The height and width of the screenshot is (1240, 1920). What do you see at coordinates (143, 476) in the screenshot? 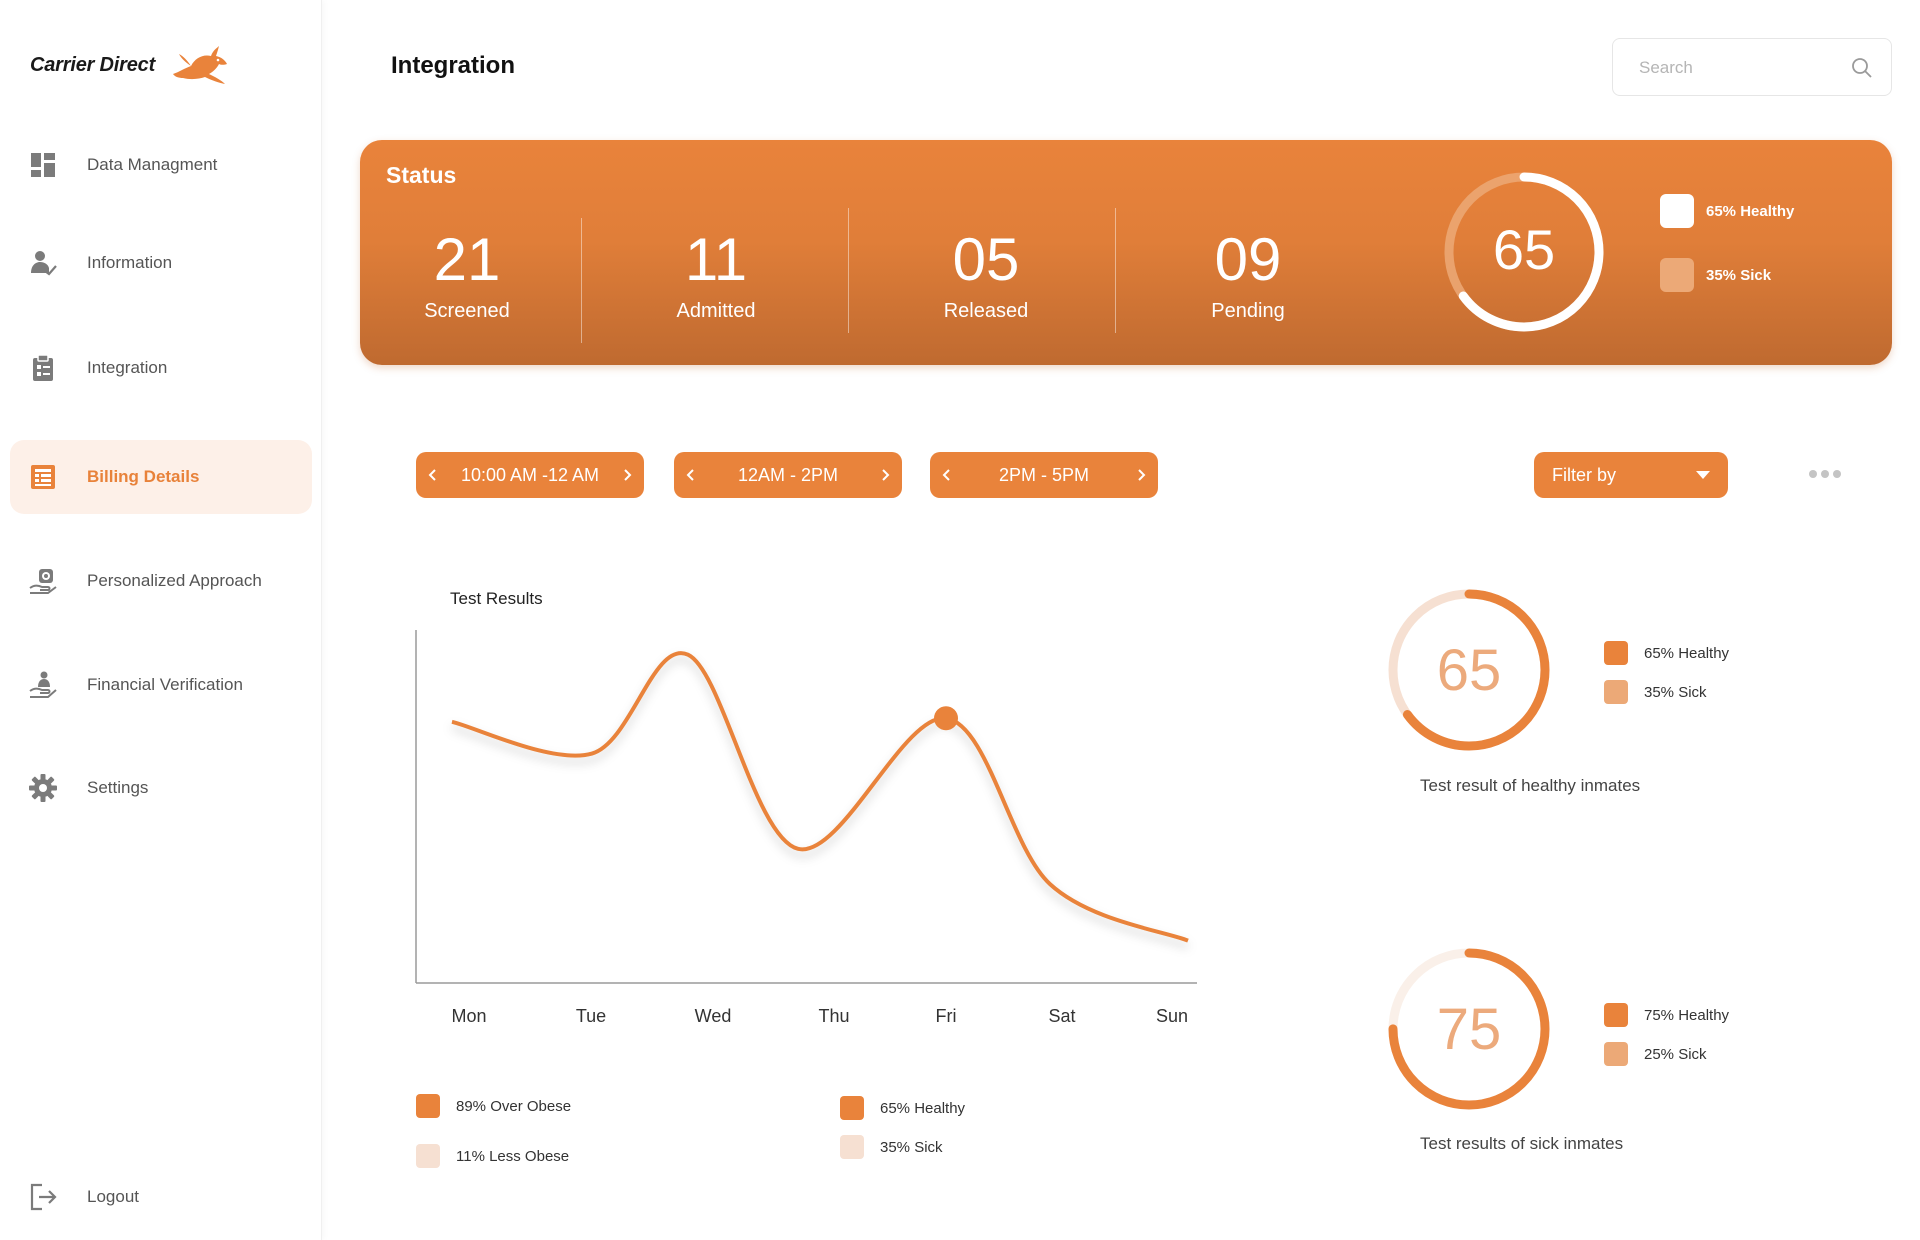
I see `sidebar-item-label: Billing Details` at bounding box center [143, 476].